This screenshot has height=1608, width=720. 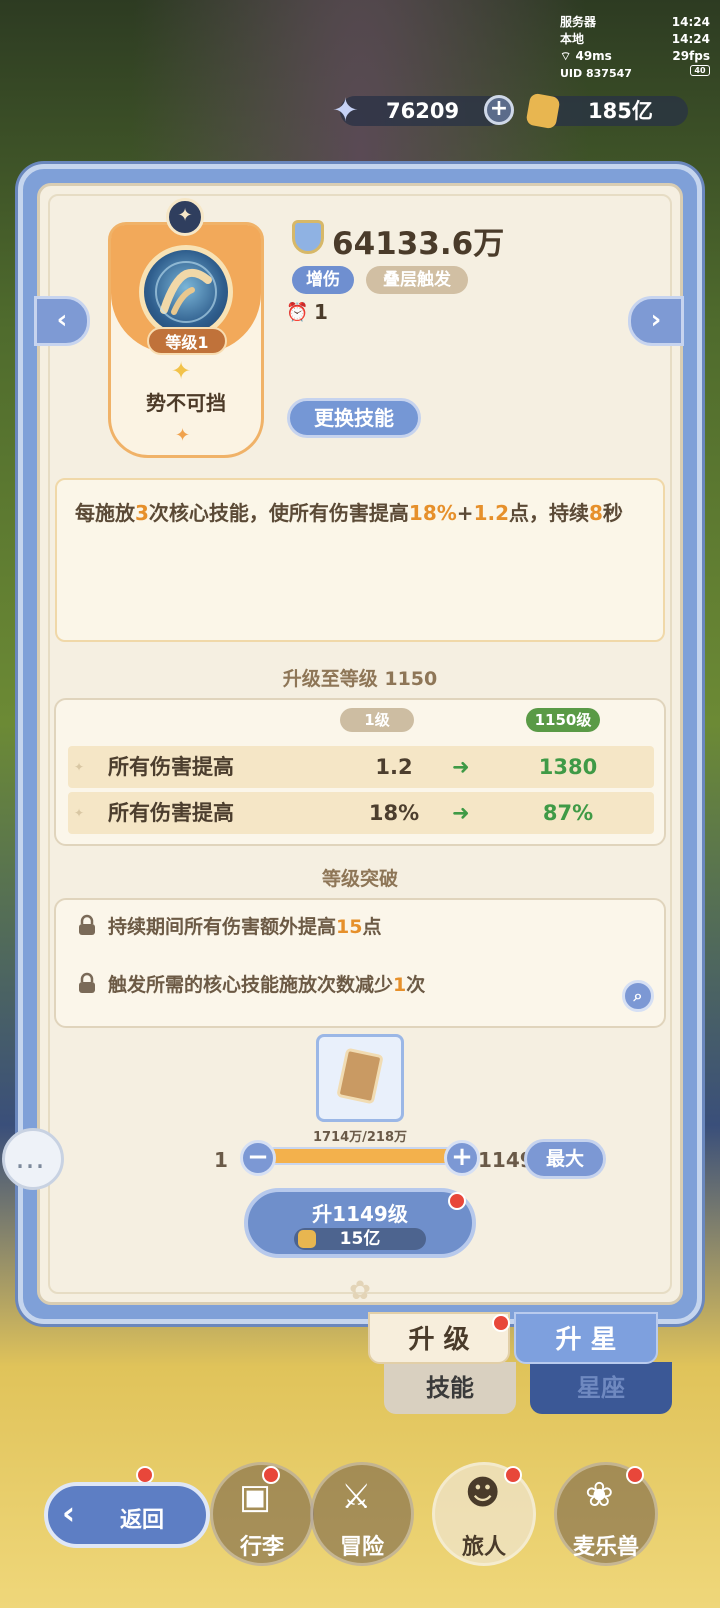 What do you see at coordinates (356, 1497) in the screenshot?
I see `crossed-swords-icon: ⚔` at bounding box center [356, 1497].